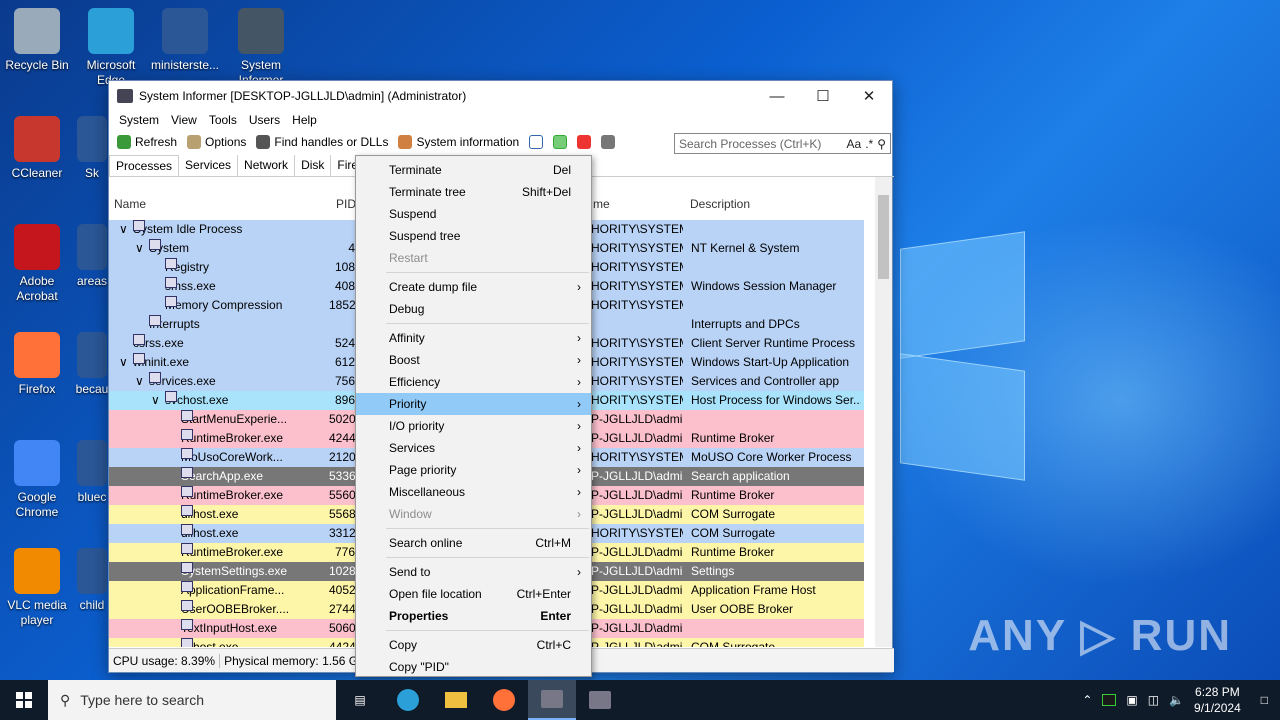 The height and width of the screenshot is (720, 1280). I want to click on column-header-name: Name, so click(130, 207).